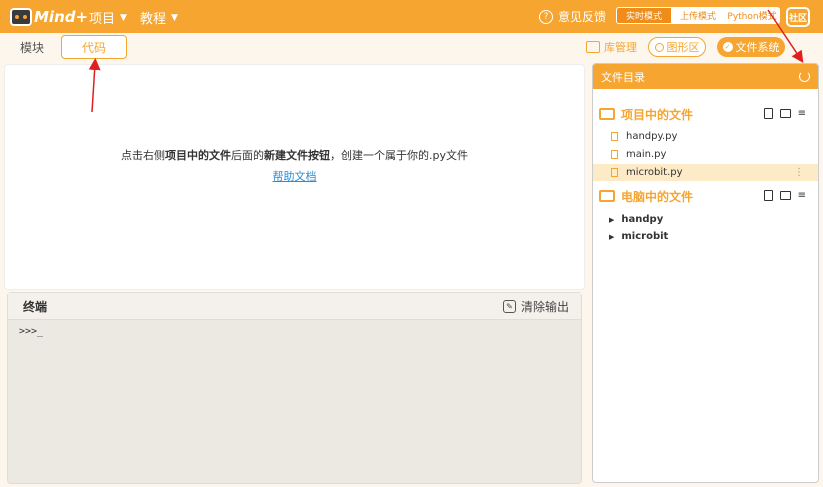 The image size is (823, 487). I want to click on project-files-actions: ≡, so click(784, 113).